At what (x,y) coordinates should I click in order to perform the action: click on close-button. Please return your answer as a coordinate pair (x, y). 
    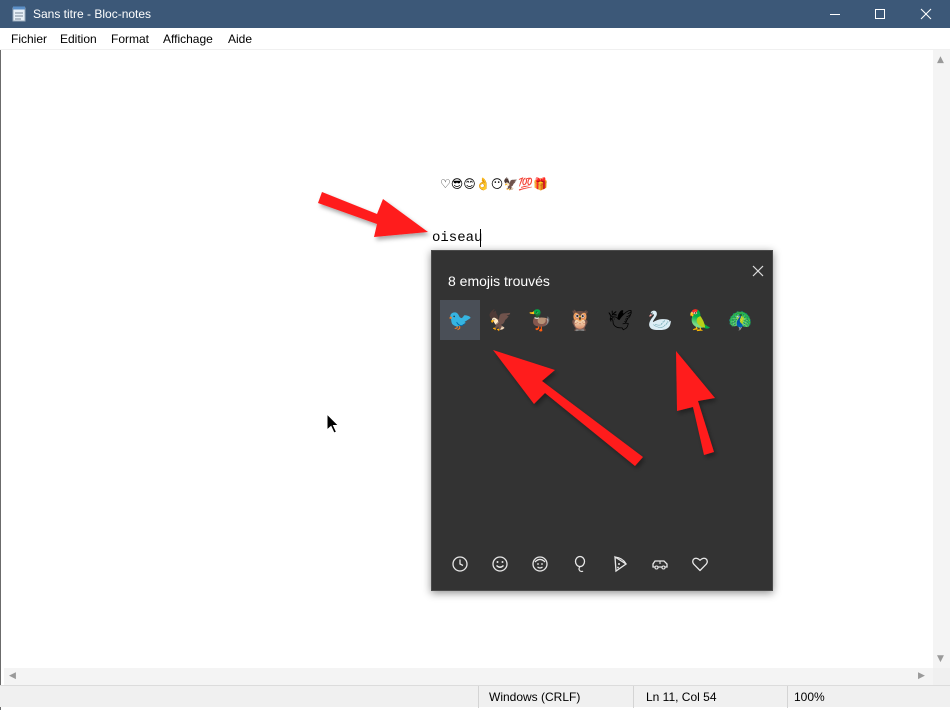
    Looking at the image, I should click on (926, 14).